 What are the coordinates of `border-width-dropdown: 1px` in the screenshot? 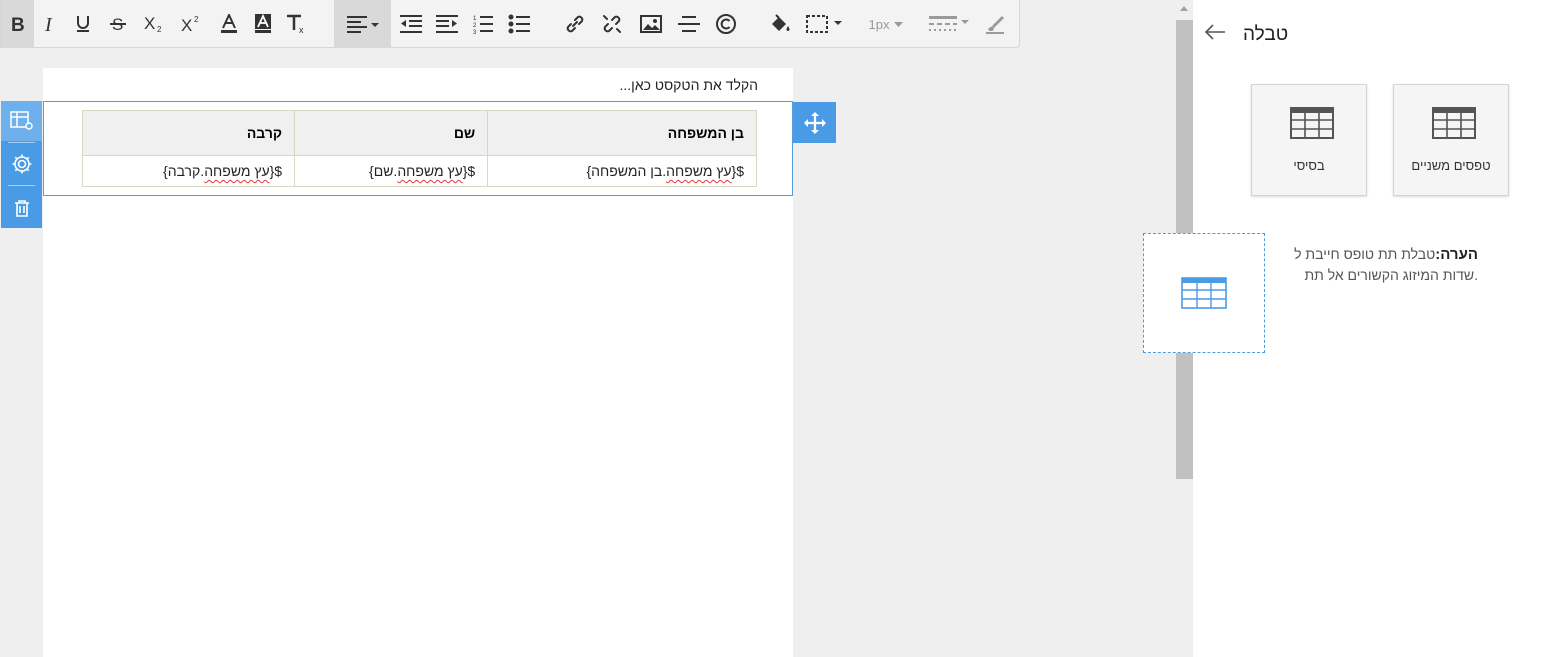 It's located at (887, 24).